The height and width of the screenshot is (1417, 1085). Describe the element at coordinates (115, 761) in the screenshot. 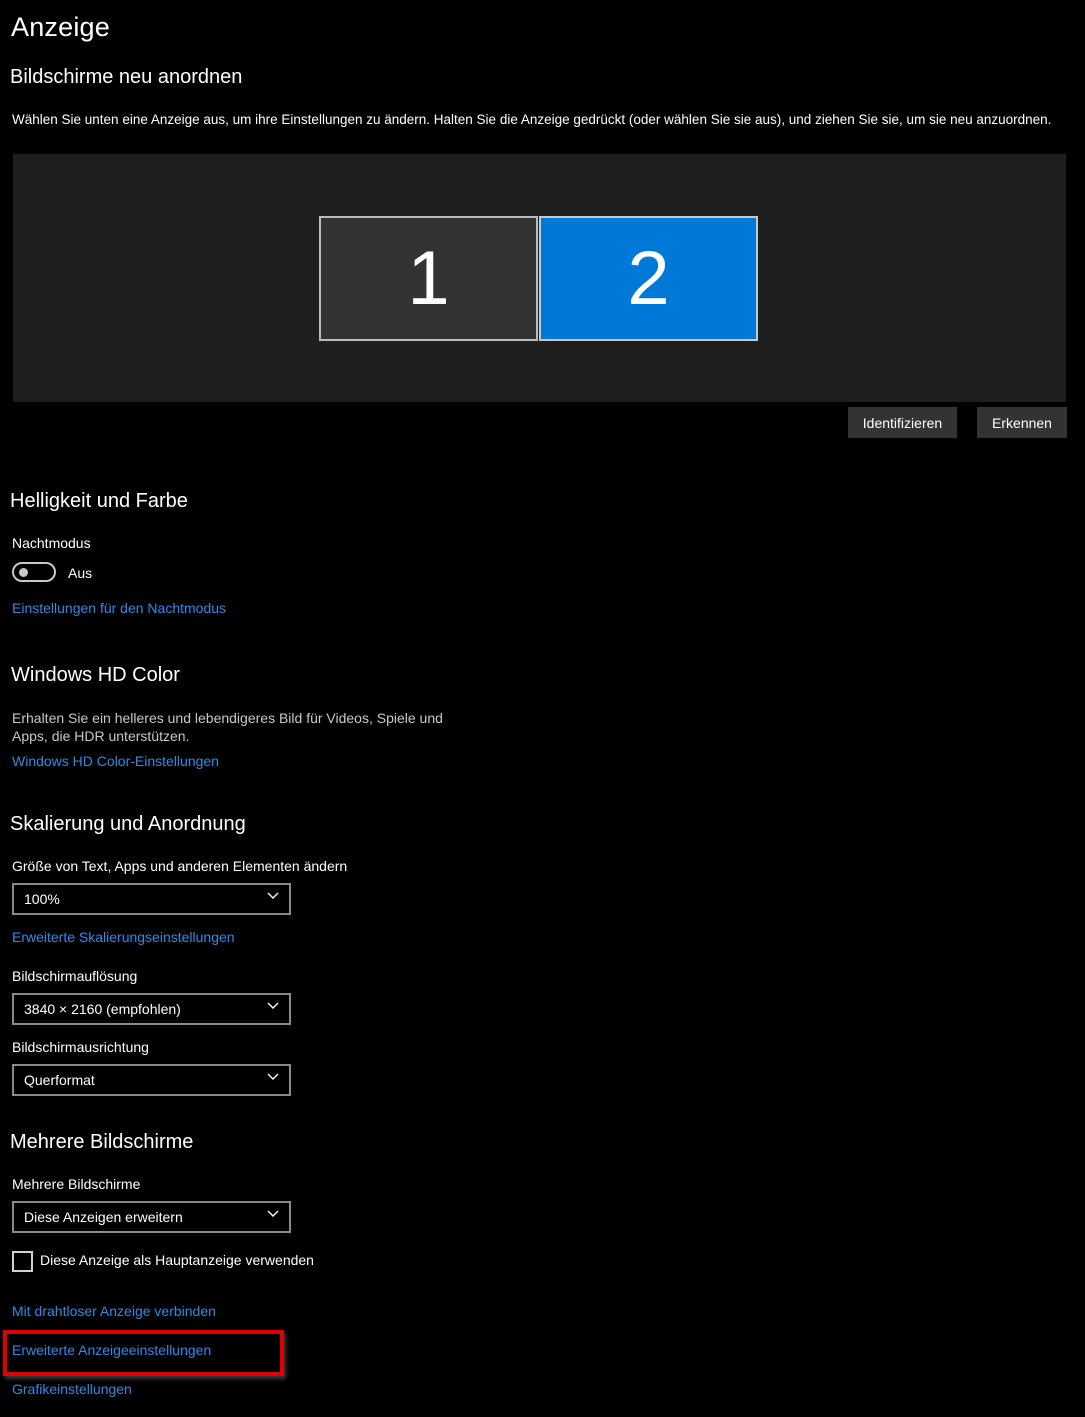

I see `hdr-settings-link: Windows HD Color-Einstellungen` at that location.